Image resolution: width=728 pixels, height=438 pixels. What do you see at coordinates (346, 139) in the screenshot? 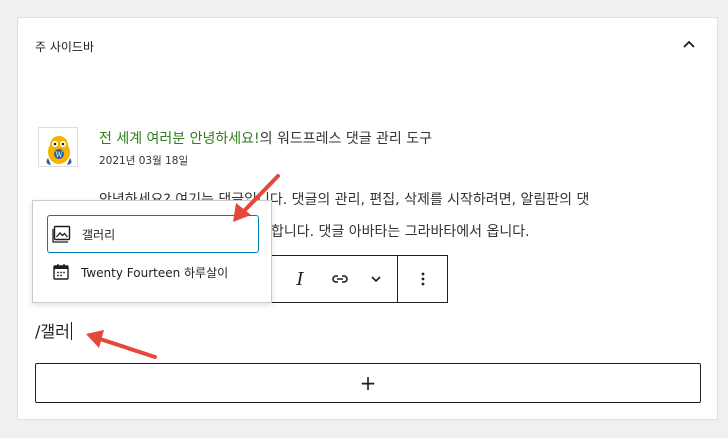
I see `comment-title-rest: 의 워드프레스 댓글 관리 도구` at bounding box center [346, 139].